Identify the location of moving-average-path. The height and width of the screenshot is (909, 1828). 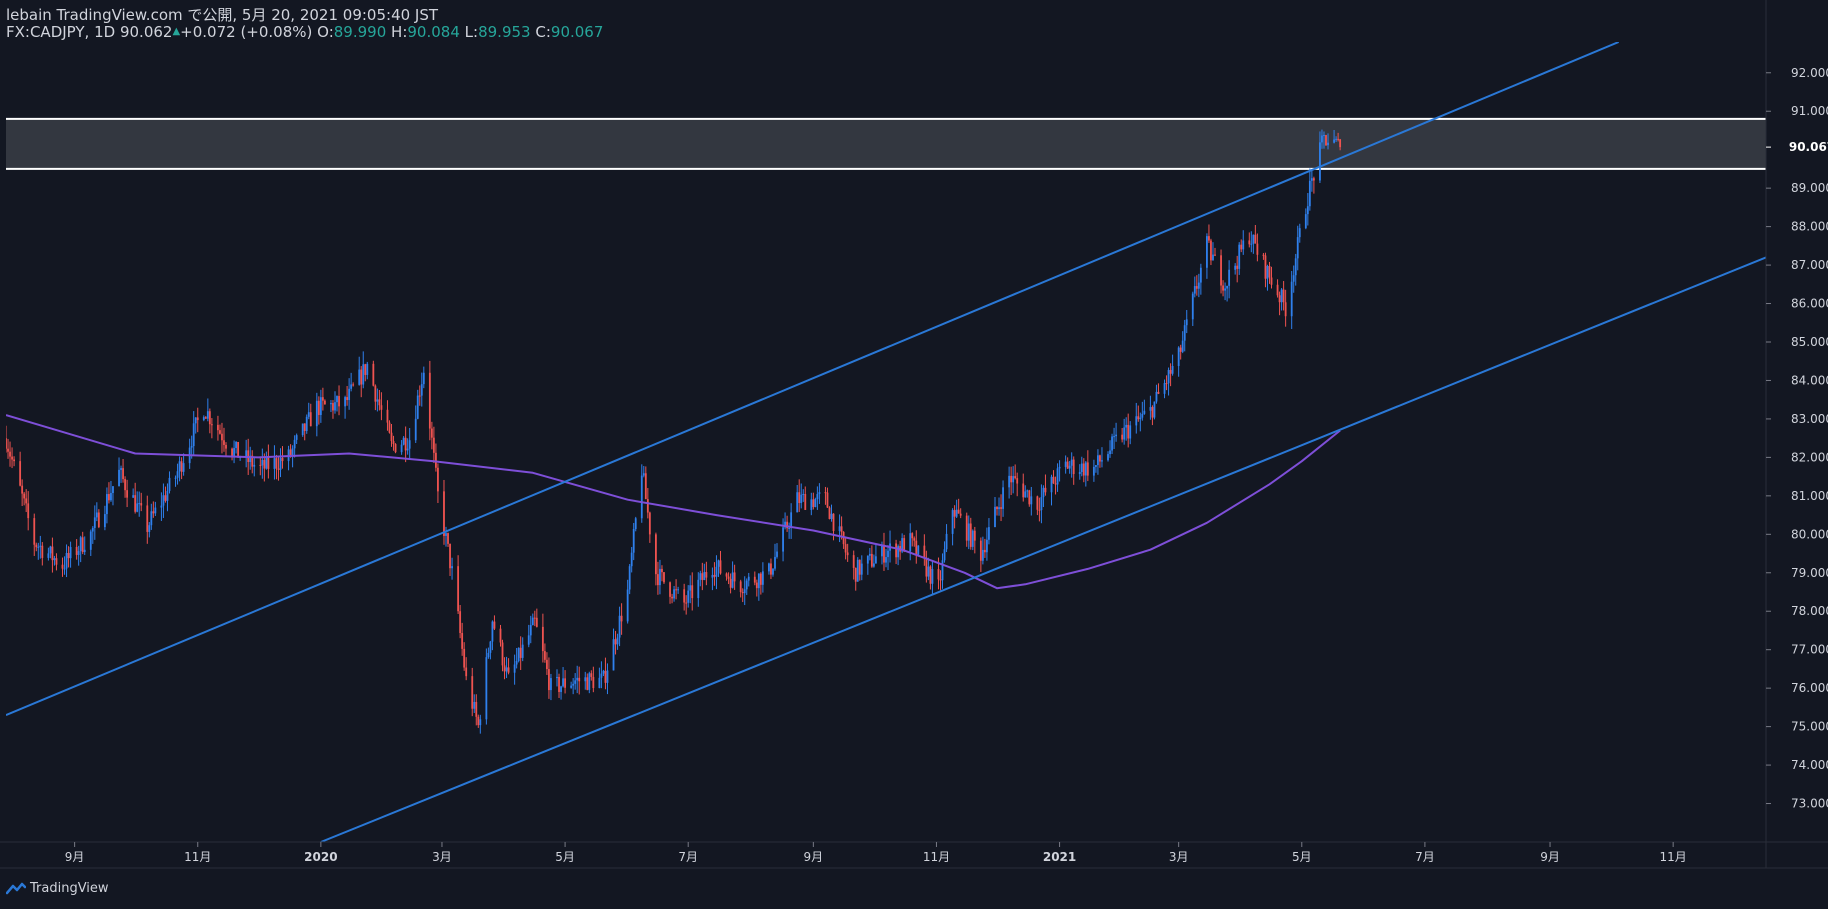
(673, 502).